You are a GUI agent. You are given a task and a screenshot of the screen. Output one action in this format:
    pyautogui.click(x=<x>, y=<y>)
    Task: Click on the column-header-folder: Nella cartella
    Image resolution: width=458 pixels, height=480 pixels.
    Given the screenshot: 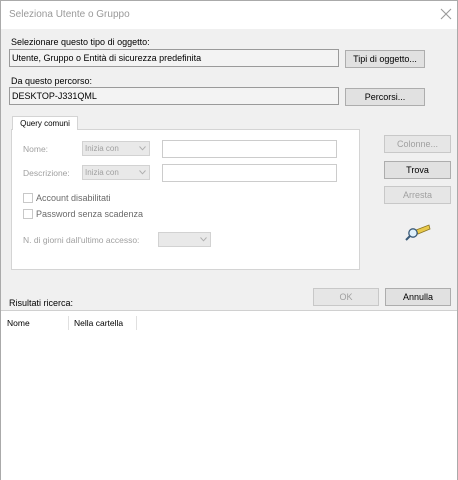 What is the action you would take?
    pyautogui.click(x=98, y=323)
    